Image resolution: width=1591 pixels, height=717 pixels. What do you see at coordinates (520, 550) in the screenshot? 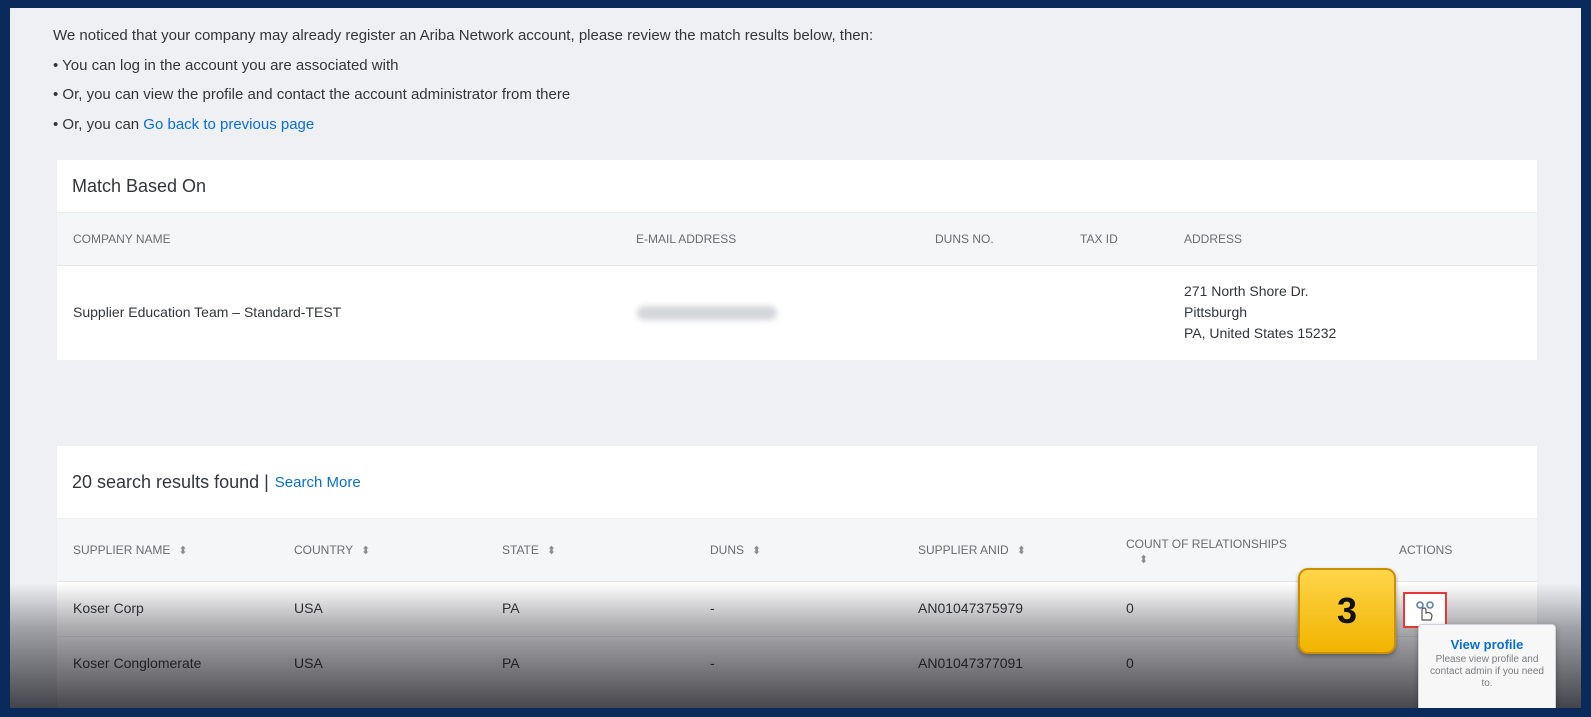
I see `col-state-label: STATE` at bounding box center [520, 550].